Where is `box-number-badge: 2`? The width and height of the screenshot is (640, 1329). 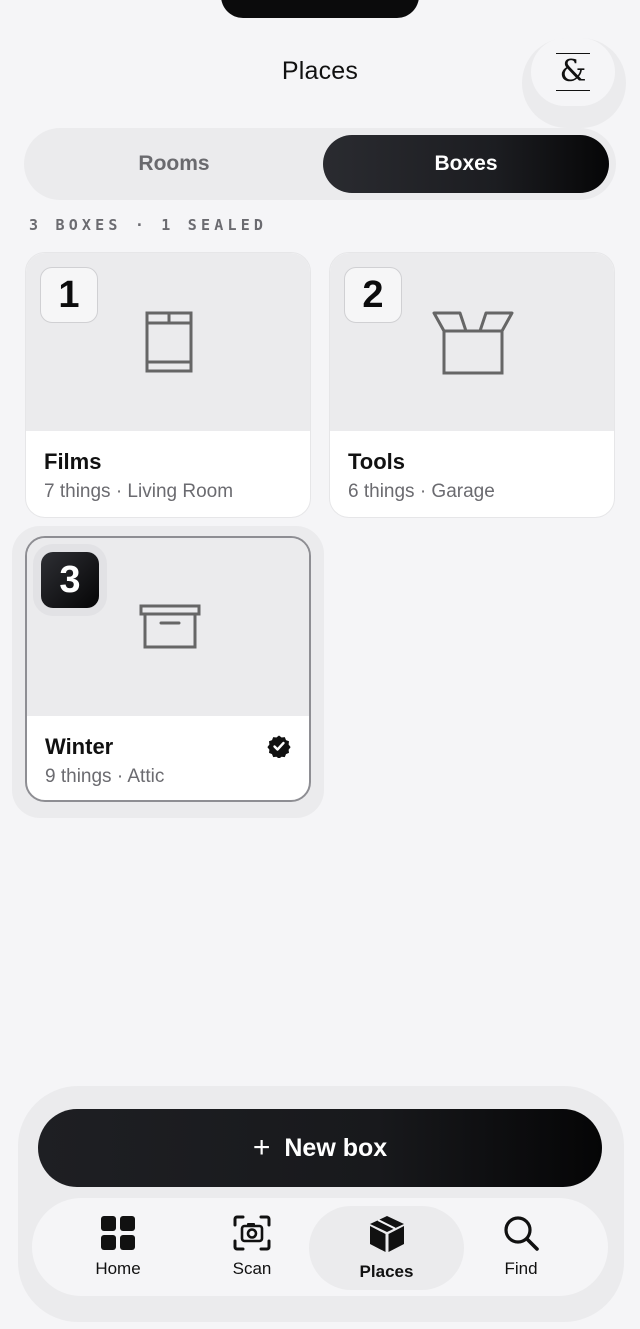
box-number-badge: 2 is located at coordinates (373, 295).